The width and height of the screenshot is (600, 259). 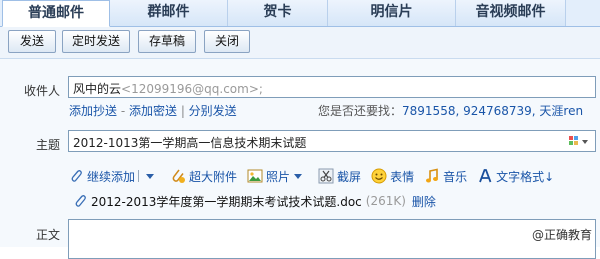 What do you see at coordinates (332, 87) in the screenshot?
I see `recipient-field: 风中的云<12099196@qq.com>;` at bounding box center [332, 87].